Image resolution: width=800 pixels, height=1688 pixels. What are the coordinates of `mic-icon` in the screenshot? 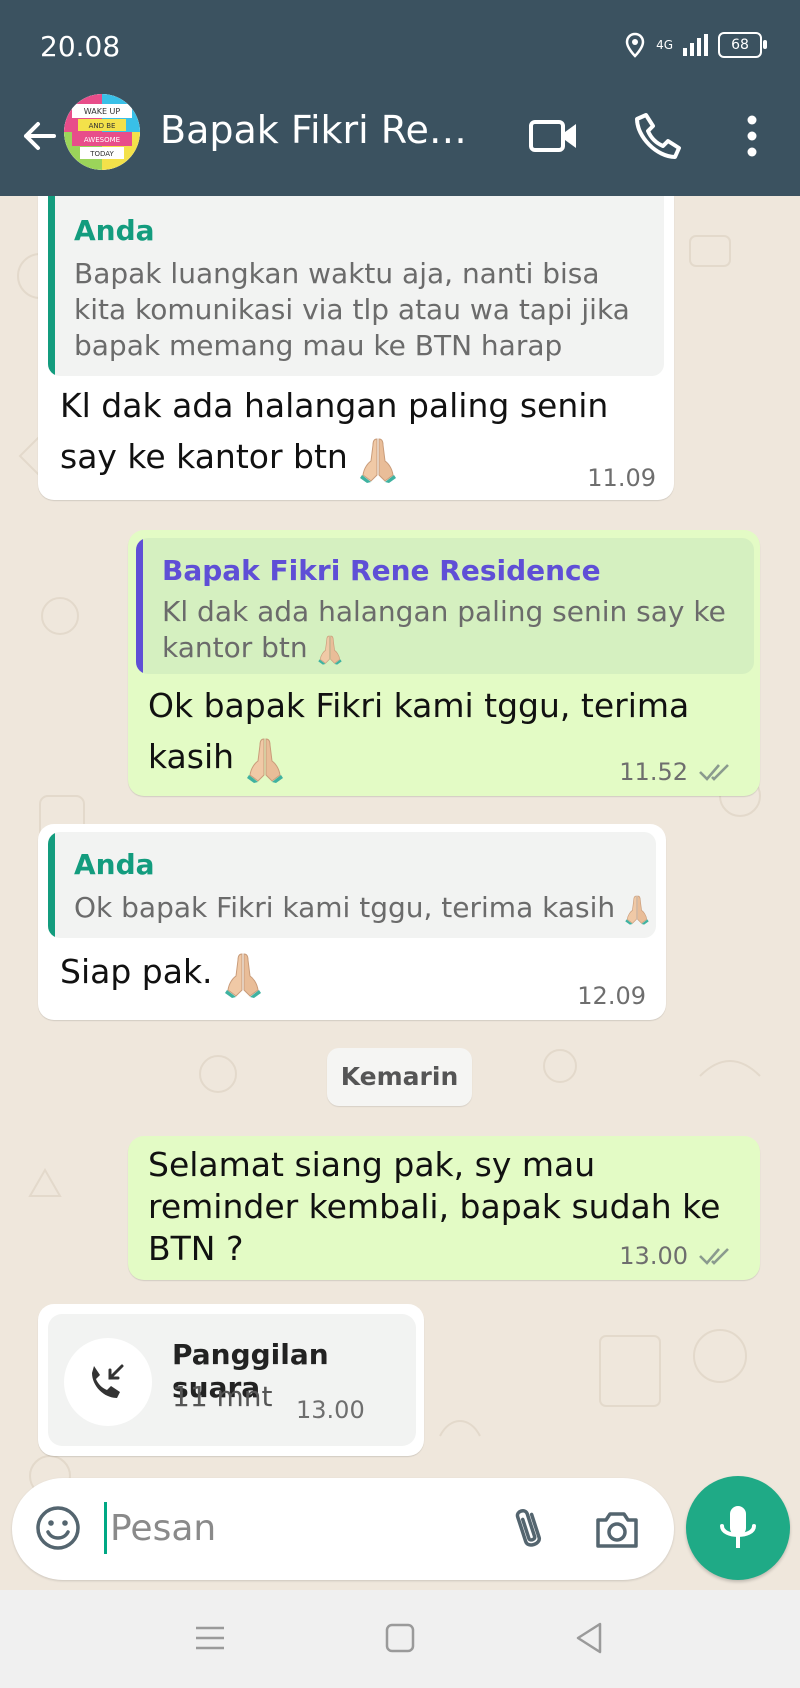 It's located at (738, 1527).